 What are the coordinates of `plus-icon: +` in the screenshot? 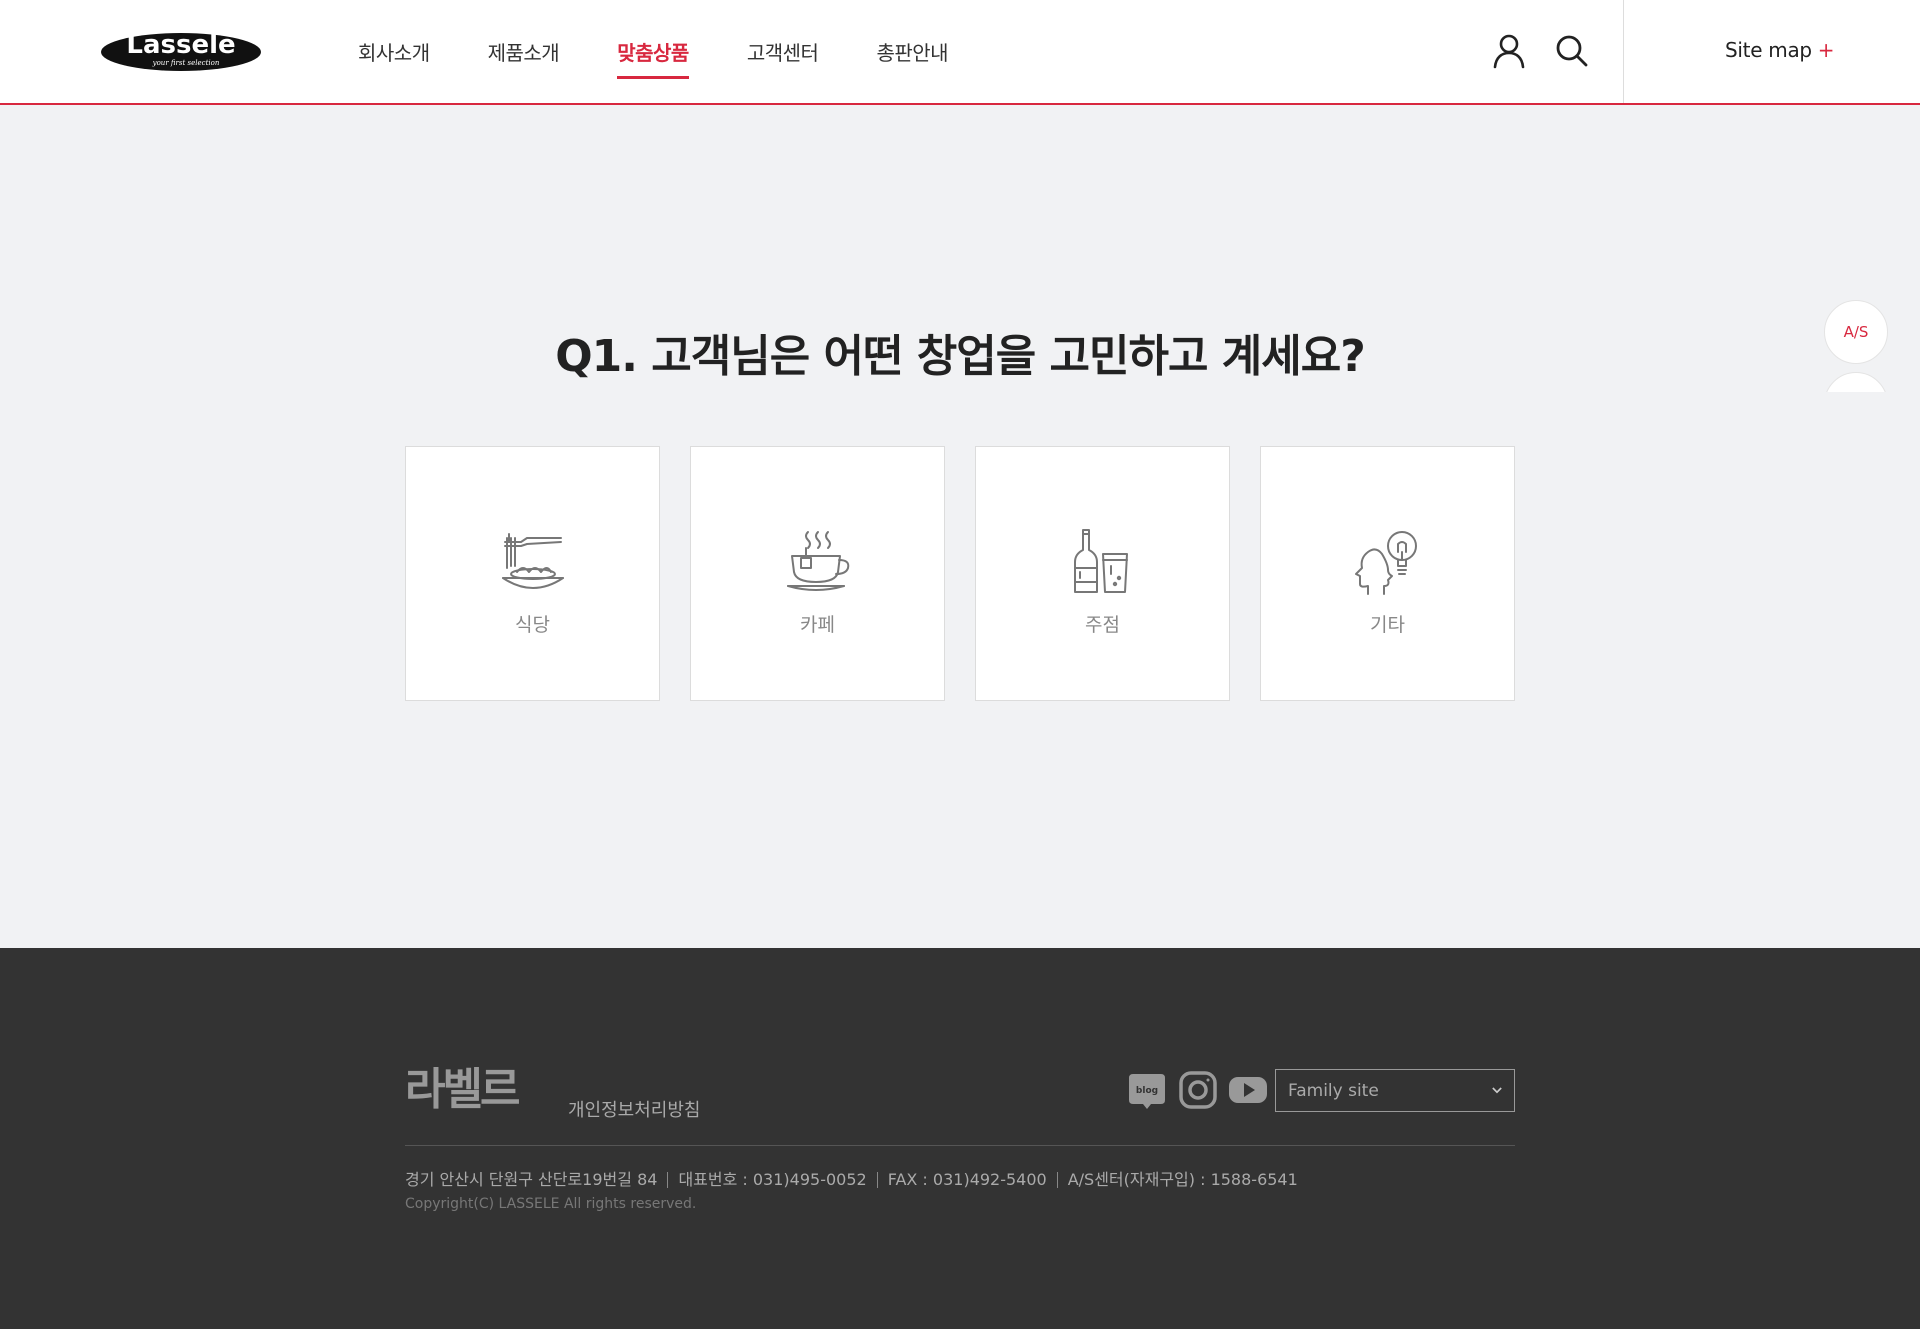 It's located at (1826, 50).